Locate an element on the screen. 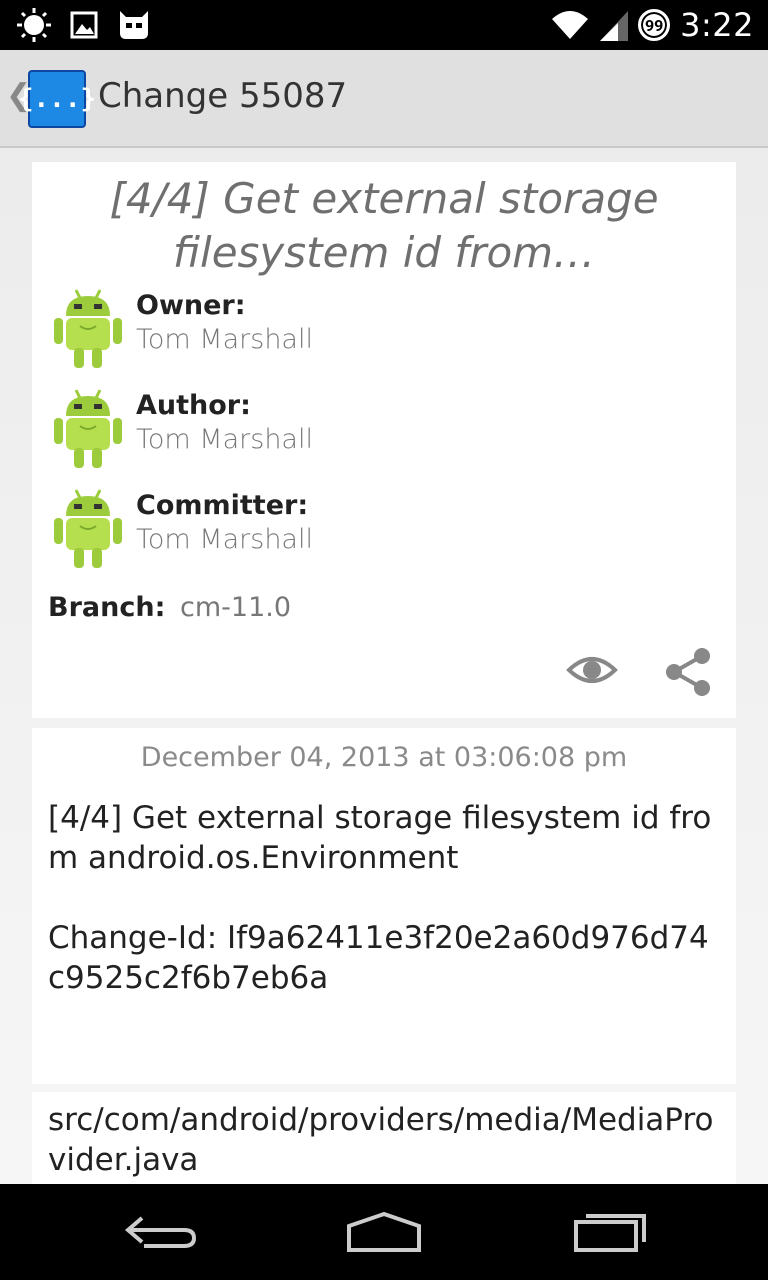  cyanogen-mascot-icon is located at coordinates (134, 25).